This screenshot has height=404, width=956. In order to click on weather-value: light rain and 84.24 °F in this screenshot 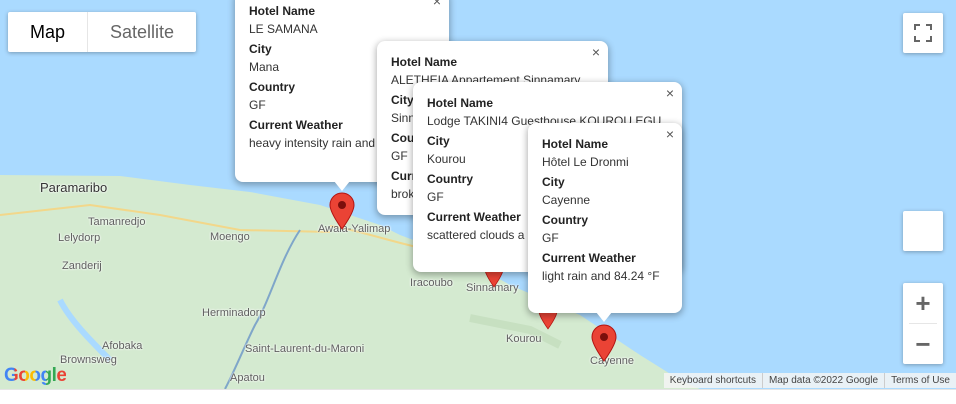, I will do `click(601, 276)`.